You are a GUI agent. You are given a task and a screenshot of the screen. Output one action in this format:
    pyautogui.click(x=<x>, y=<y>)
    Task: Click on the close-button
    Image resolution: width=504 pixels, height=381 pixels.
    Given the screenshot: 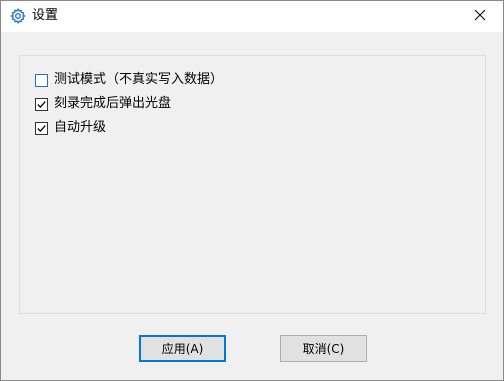 What is the action you would take?
    pyautogui.click(x=480, y=16)
    